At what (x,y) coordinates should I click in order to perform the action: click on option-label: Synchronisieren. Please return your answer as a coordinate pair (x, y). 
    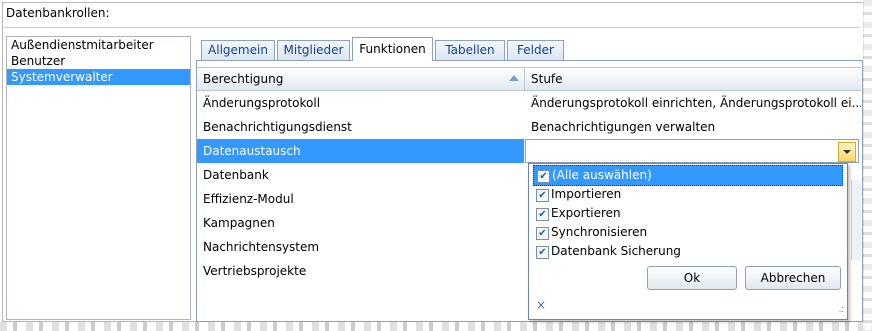
    Looking at the image, I should click on (599, 232).